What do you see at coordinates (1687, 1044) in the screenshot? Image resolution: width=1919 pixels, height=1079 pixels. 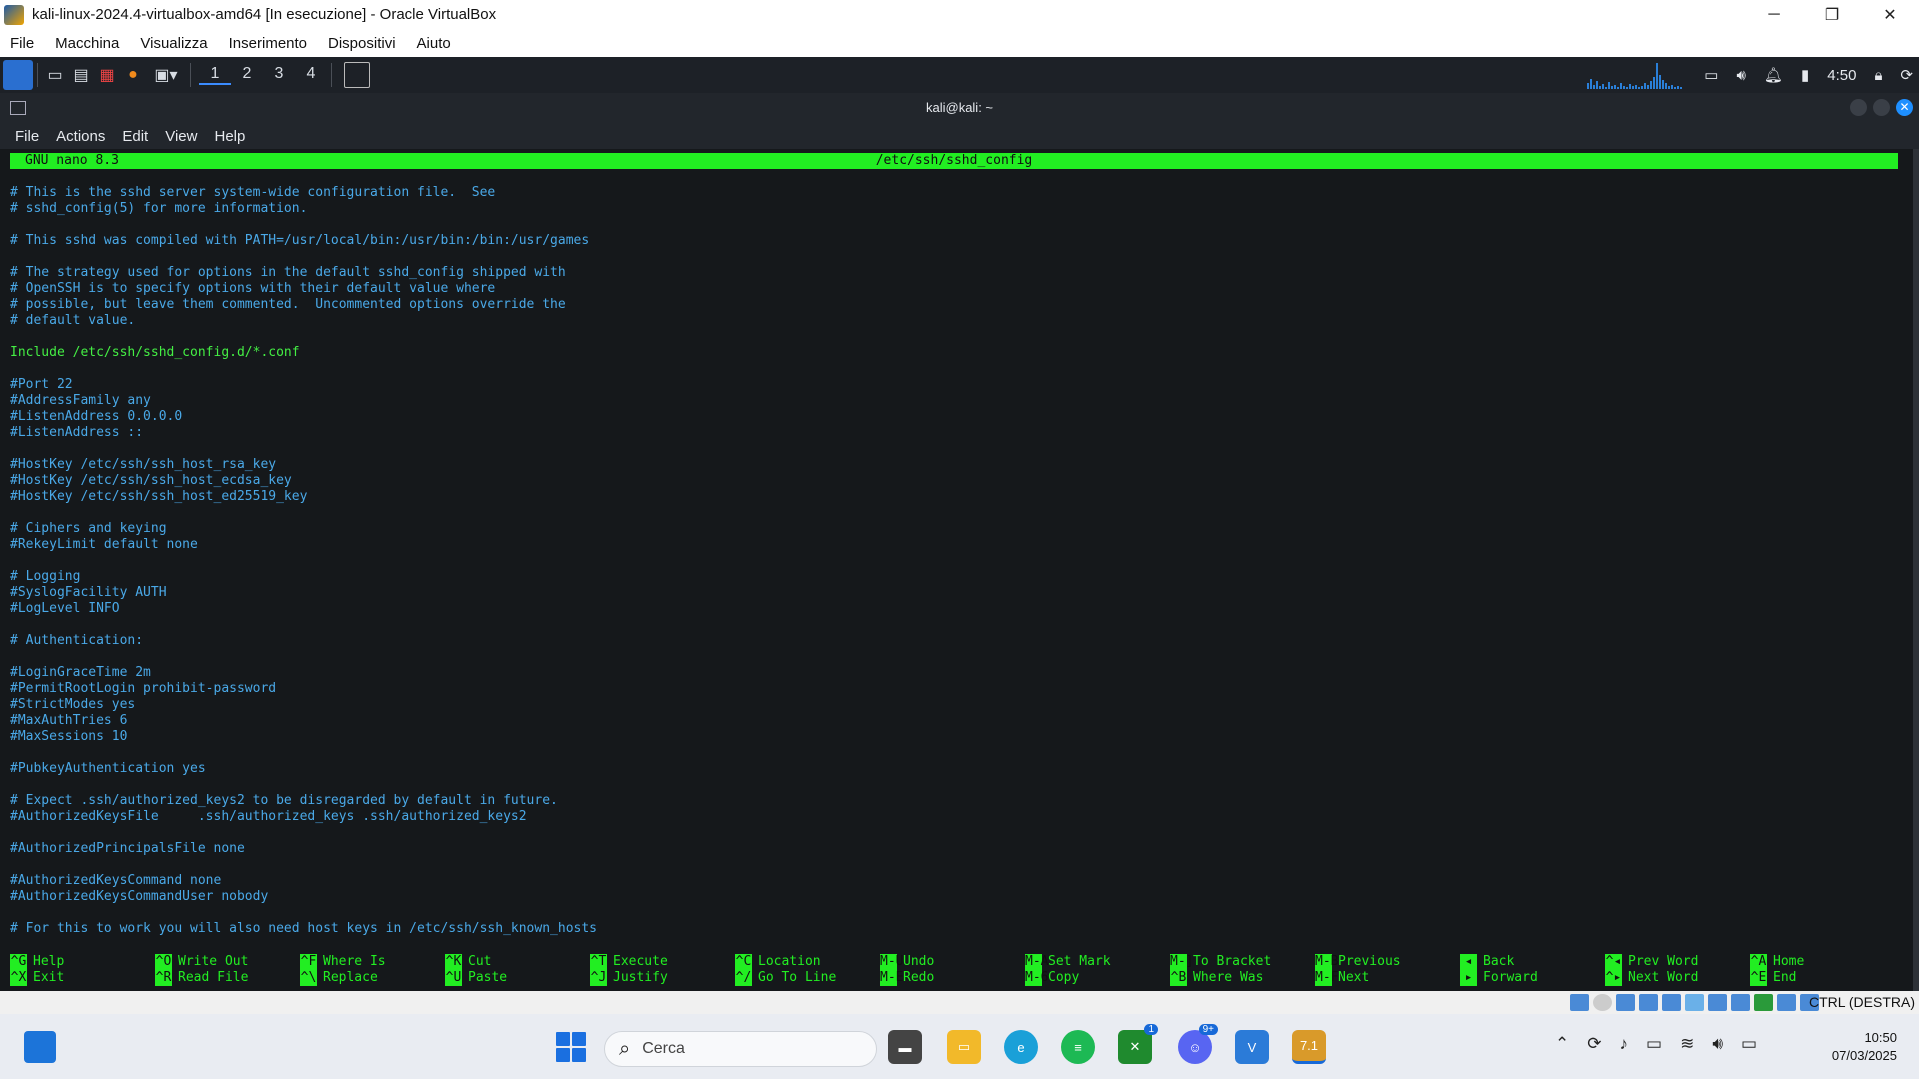 I see `wifi-icon: ≋` at bounding box center [1687, 1044].